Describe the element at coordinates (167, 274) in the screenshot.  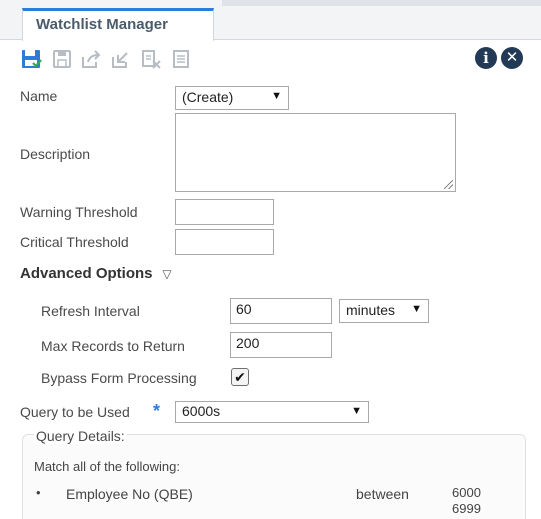
I see `chevron-down-icon: ▽` at that location.